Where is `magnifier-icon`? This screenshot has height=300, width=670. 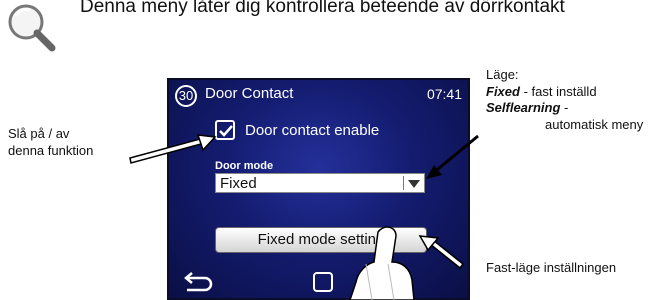 magnifier-icon is located at coordinates (32, 28).